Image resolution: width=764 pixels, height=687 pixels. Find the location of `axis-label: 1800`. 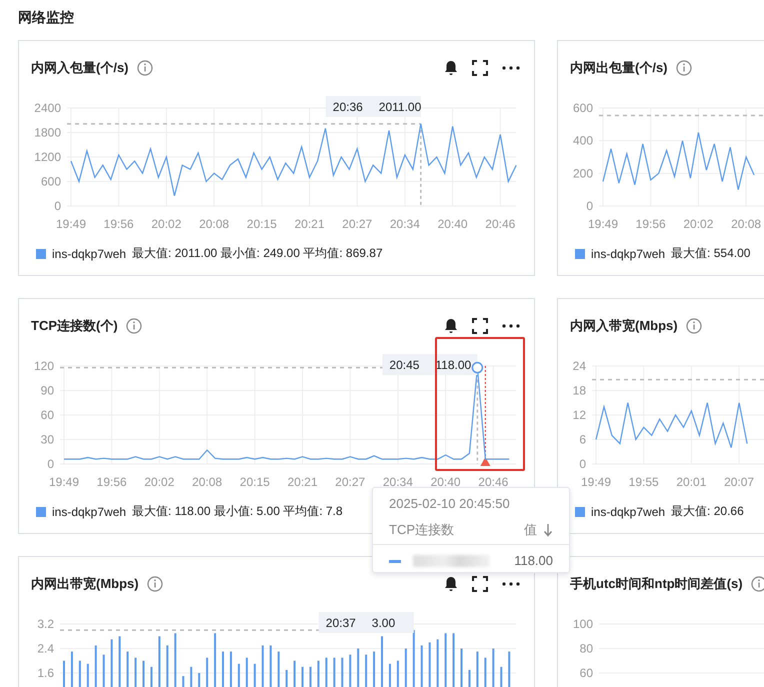

axis-label: 1800 is located at coordinates (47, 133).